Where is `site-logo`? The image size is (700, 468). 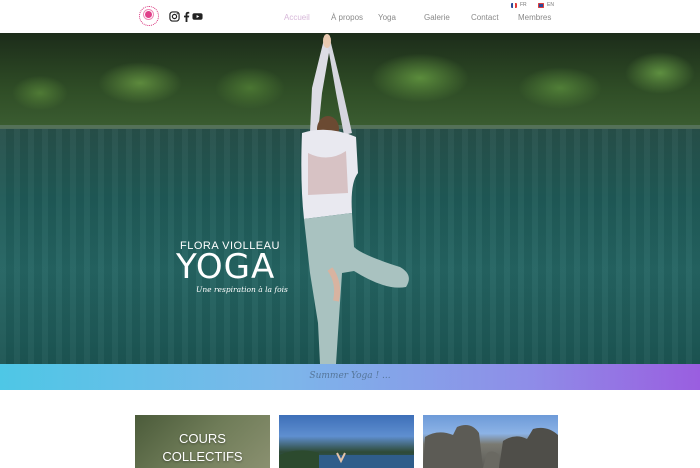 site-logo is located at coordinates (149, 16).